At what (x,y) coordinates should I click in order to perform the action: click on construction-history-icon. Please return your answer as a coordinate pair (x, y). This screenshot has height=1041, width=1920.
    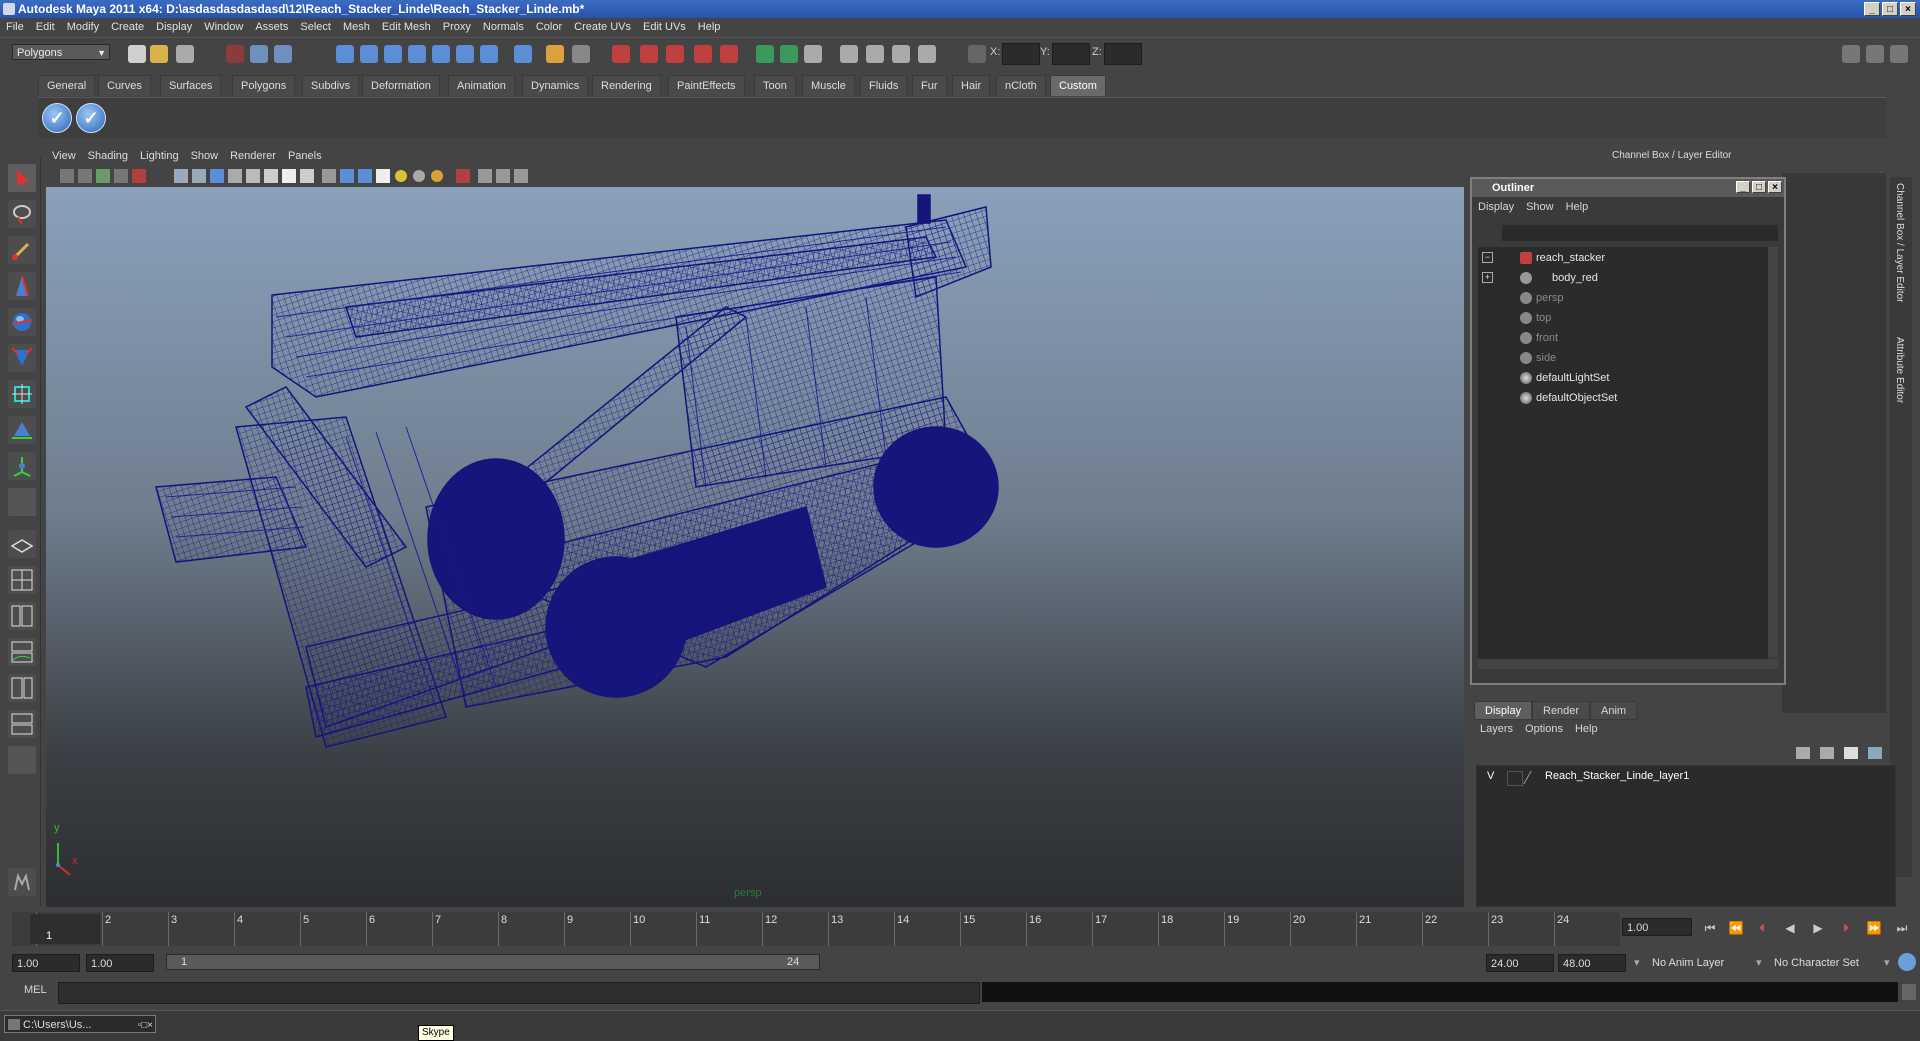
    Looking at the image, I should click on (489, 54).